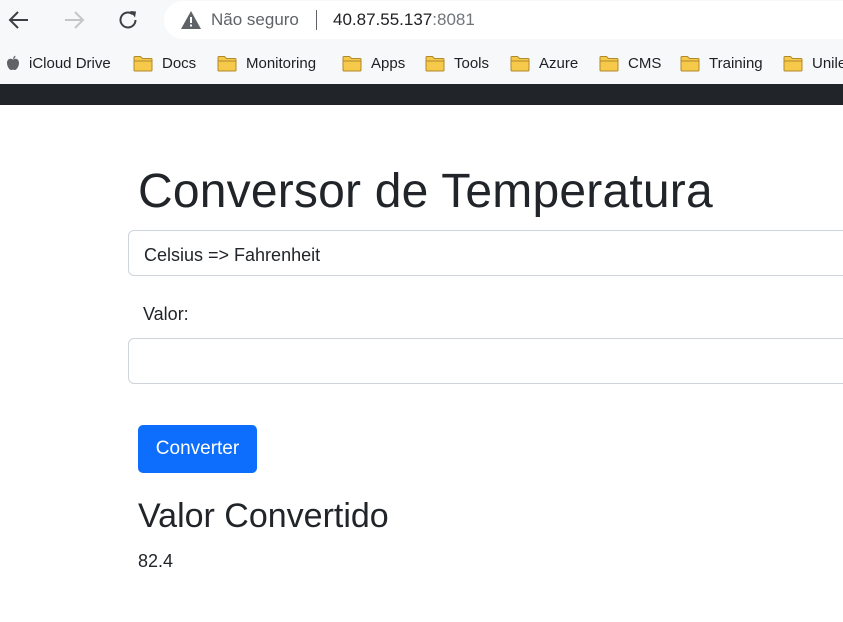 Image resolution: width=843 pixels, height=622 pixels. Describe the element at coordinates (156, 561) in the screenshot. I see `result-value: 82.4` at that location.